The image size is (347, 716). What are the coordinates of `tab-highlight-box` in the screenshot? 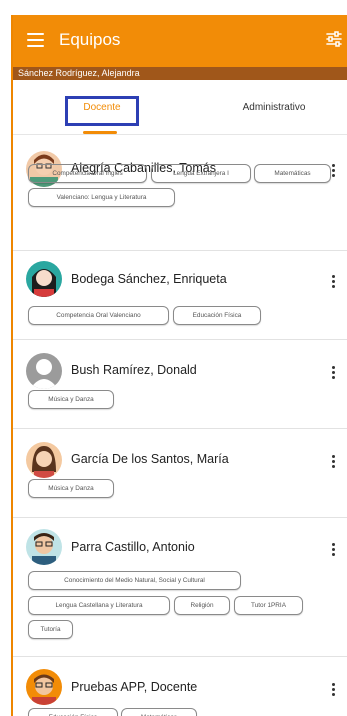 It's located at (102, 111).